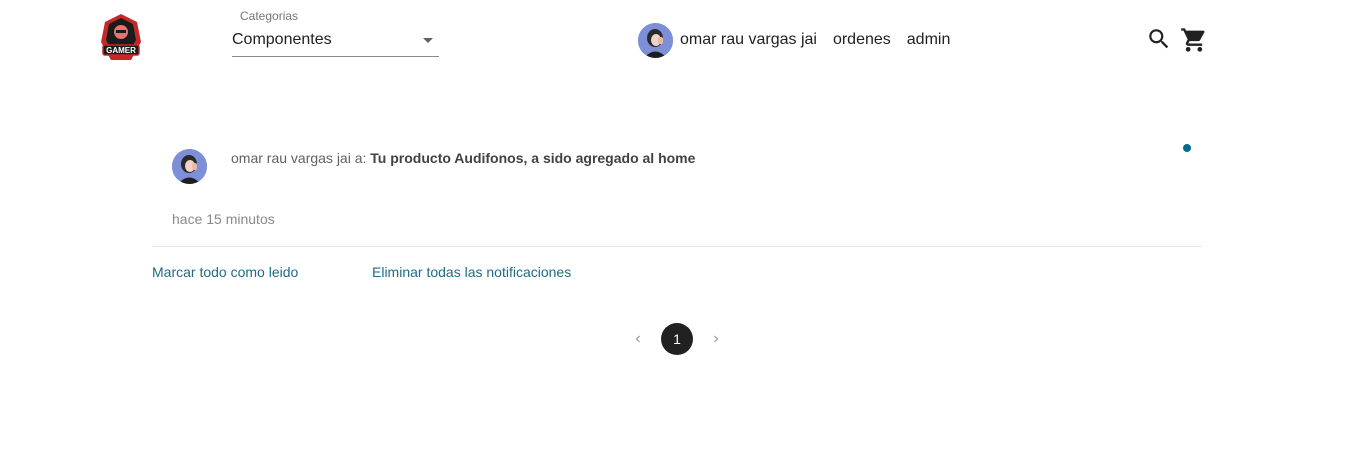 This screenshot has height=462, width=1351. I want to click on category-select: Categorias Componentes, so click(335, 32).